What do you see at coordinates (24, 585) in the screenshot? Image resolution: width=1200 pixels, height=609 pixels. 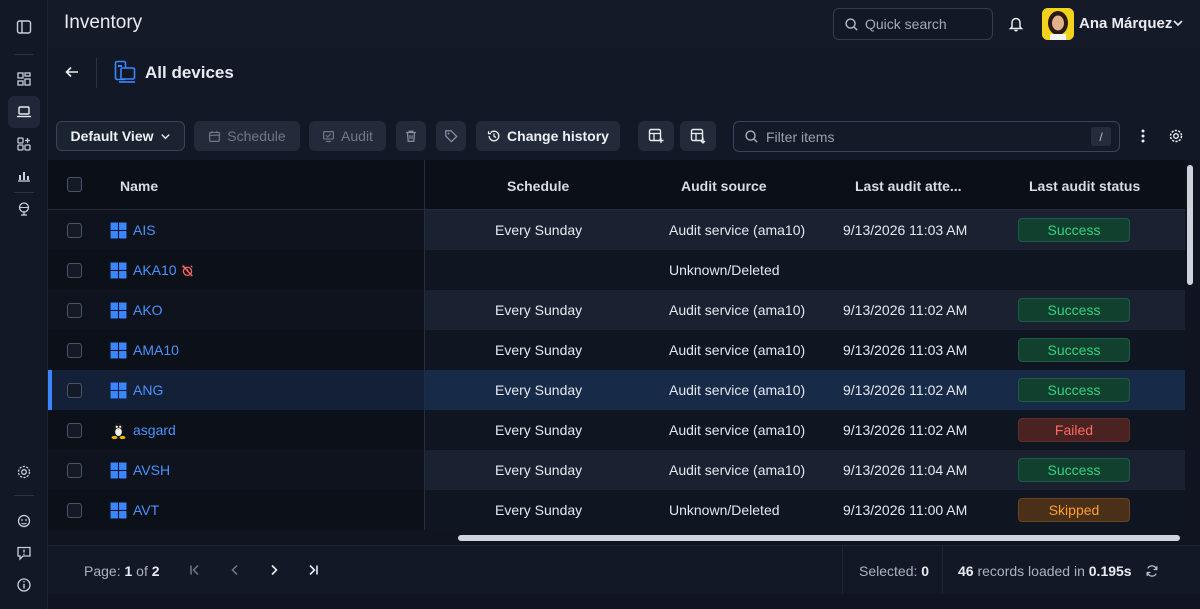 I see `info-icon` at bounding box center [24, 585].